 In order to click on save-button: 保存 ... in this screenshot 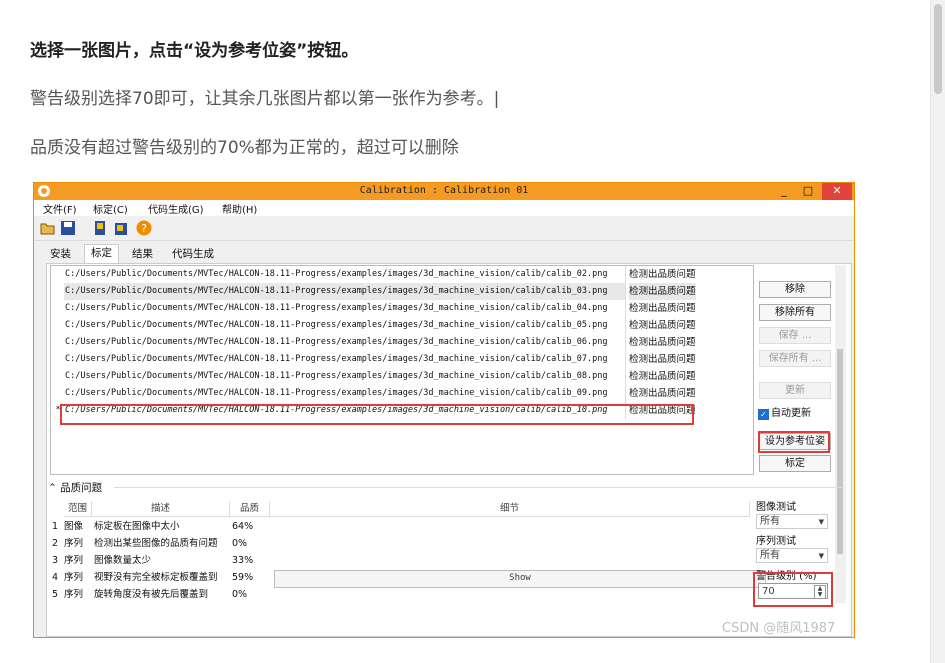, I will do `click(795, 335)`.